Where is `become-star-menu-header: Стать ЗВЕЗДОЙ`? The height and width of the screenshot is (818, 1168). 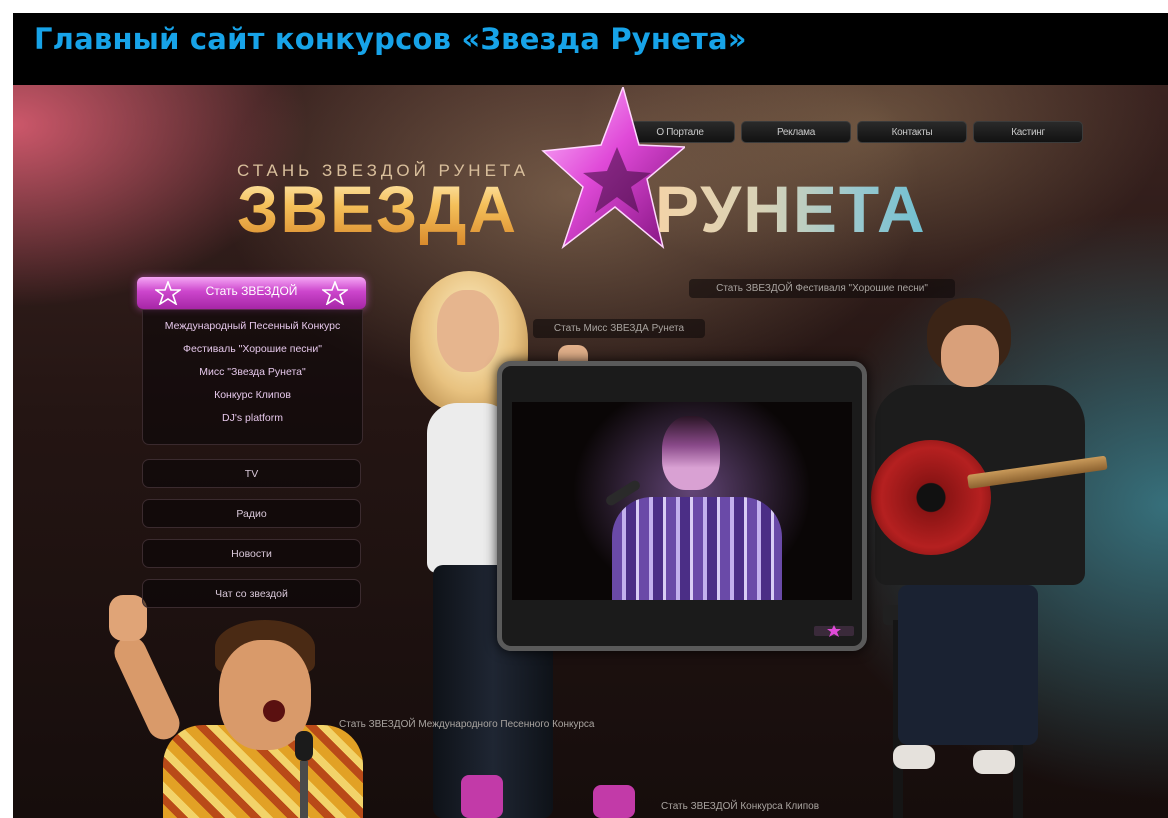 become-star-menu-header: Стать ЗВЕЗДОЙ is located at coordinates (251, 293).